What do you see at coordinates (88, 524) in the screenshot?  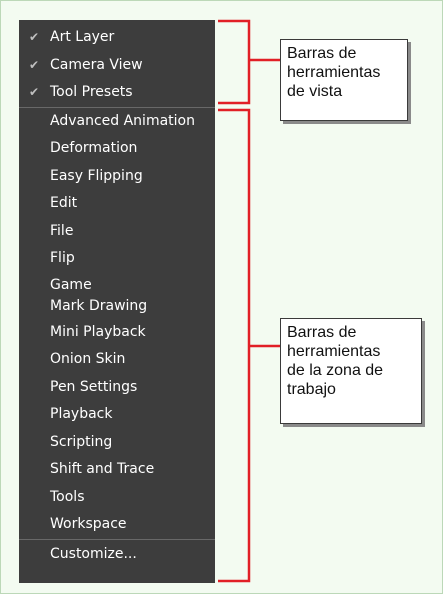 I see `menu-item-label: Workspace` at bounding box center [88, 524].